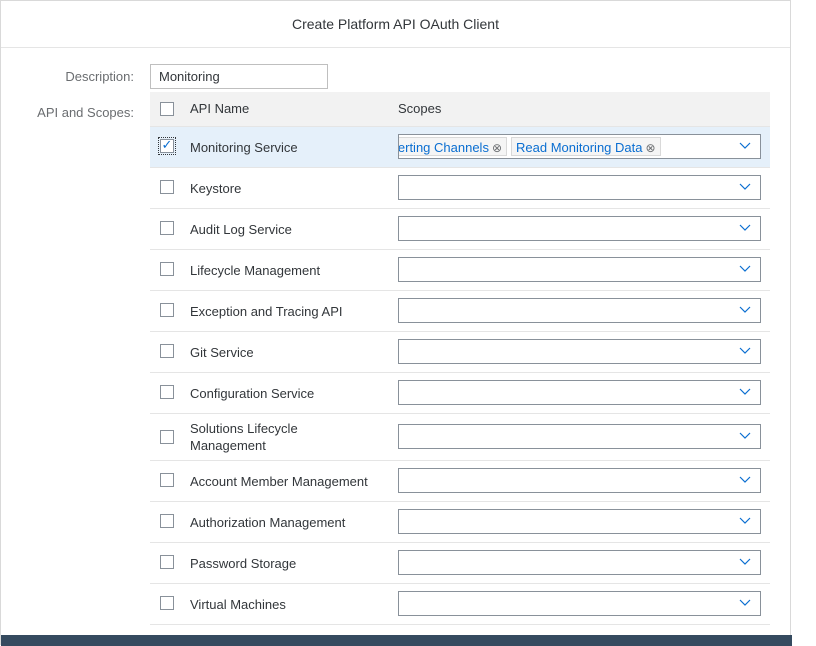 This screenshot has width=816, height=646. Describe the element at coordinates (99, 76) in the screenshot. I see `description-label: Description:` at that location.